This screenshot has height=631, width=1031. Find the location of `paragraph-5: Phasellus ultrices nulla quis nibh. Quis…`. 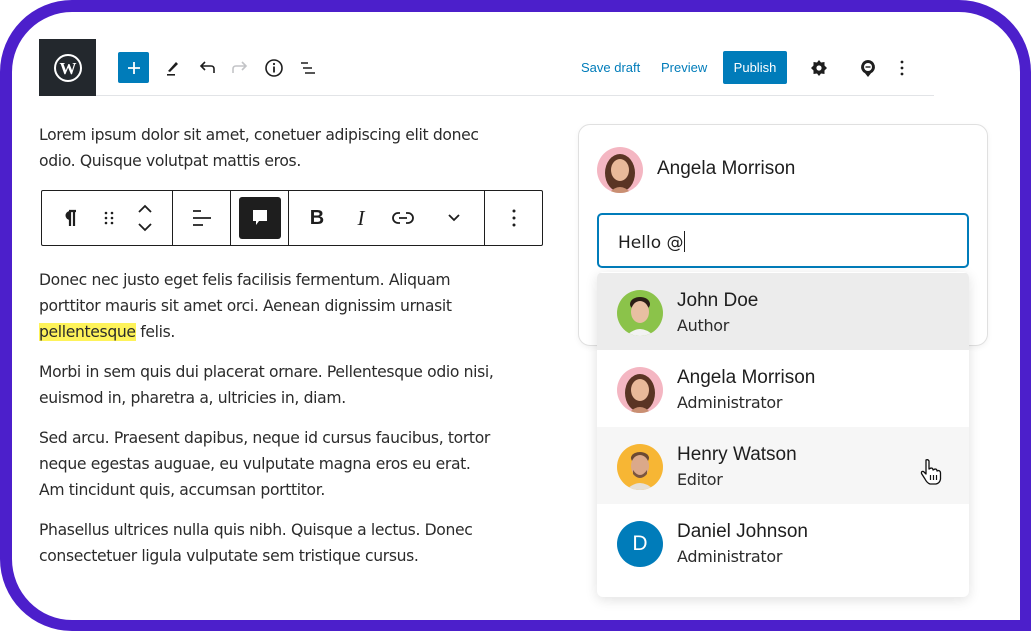

paragraph-5: Phasellus ultrices nulla quis nibh. Quis… is located at coordinates (289, 543).